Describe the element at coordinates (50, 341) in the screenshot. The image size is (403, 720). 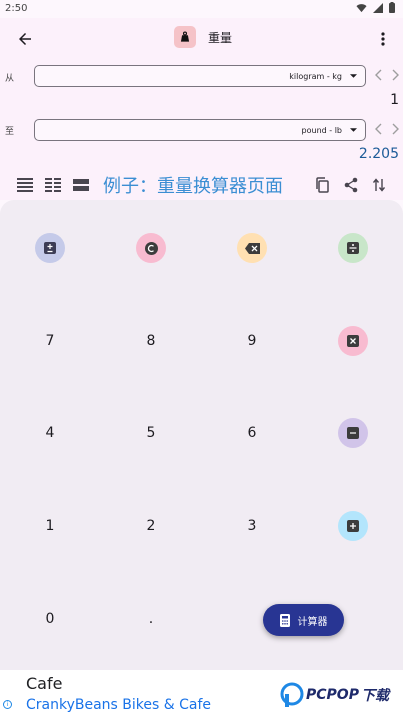
I see `digit-7-button: 7` at that location.